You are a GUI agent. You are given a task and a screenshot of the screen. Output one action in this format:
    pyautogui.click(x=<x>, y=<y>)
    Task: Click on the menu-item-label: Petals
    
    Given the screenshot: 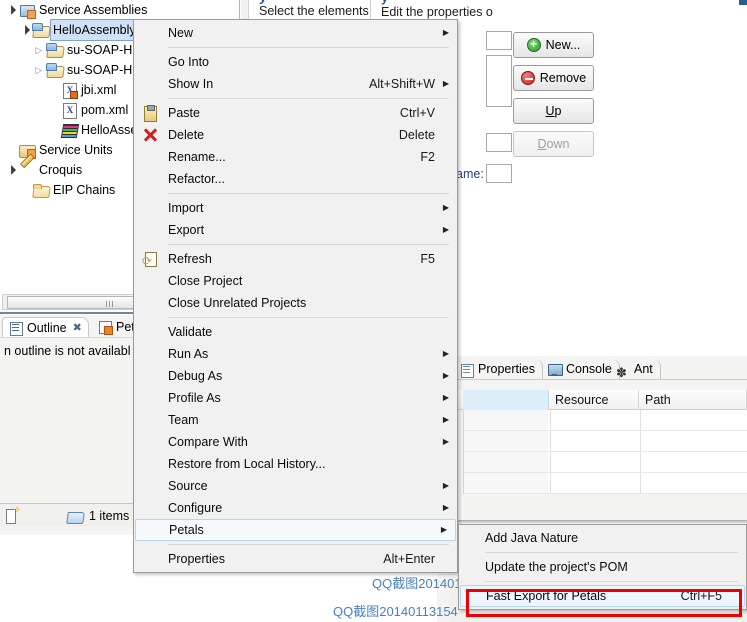 What is the action you would take?
    pyautogui.click(x=186, y=530)
    